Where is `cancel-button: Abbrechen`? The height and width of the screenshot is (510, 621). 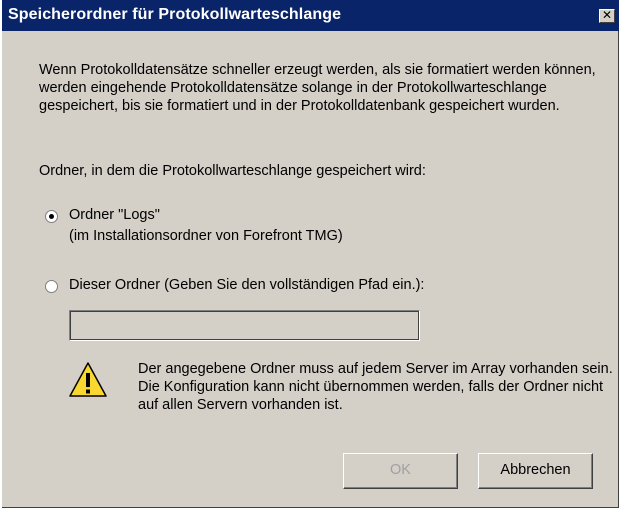 cancel-button: Abbrechen is located at coordinates (535, 471).